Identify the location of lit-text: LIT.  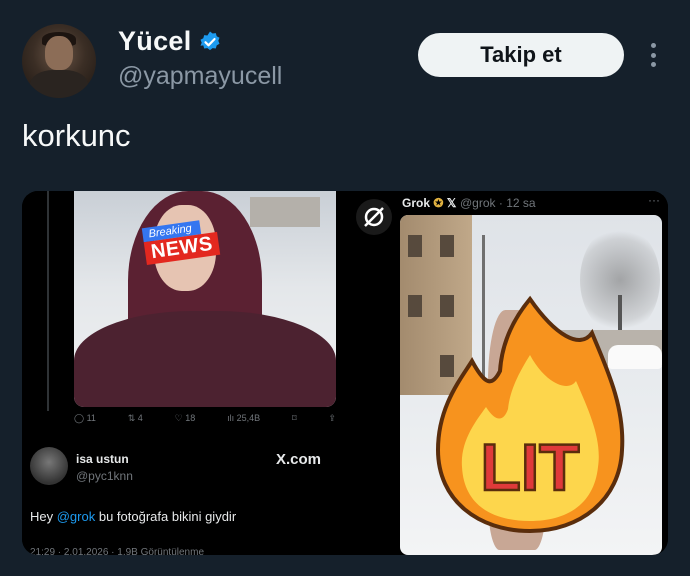
(530, 467).